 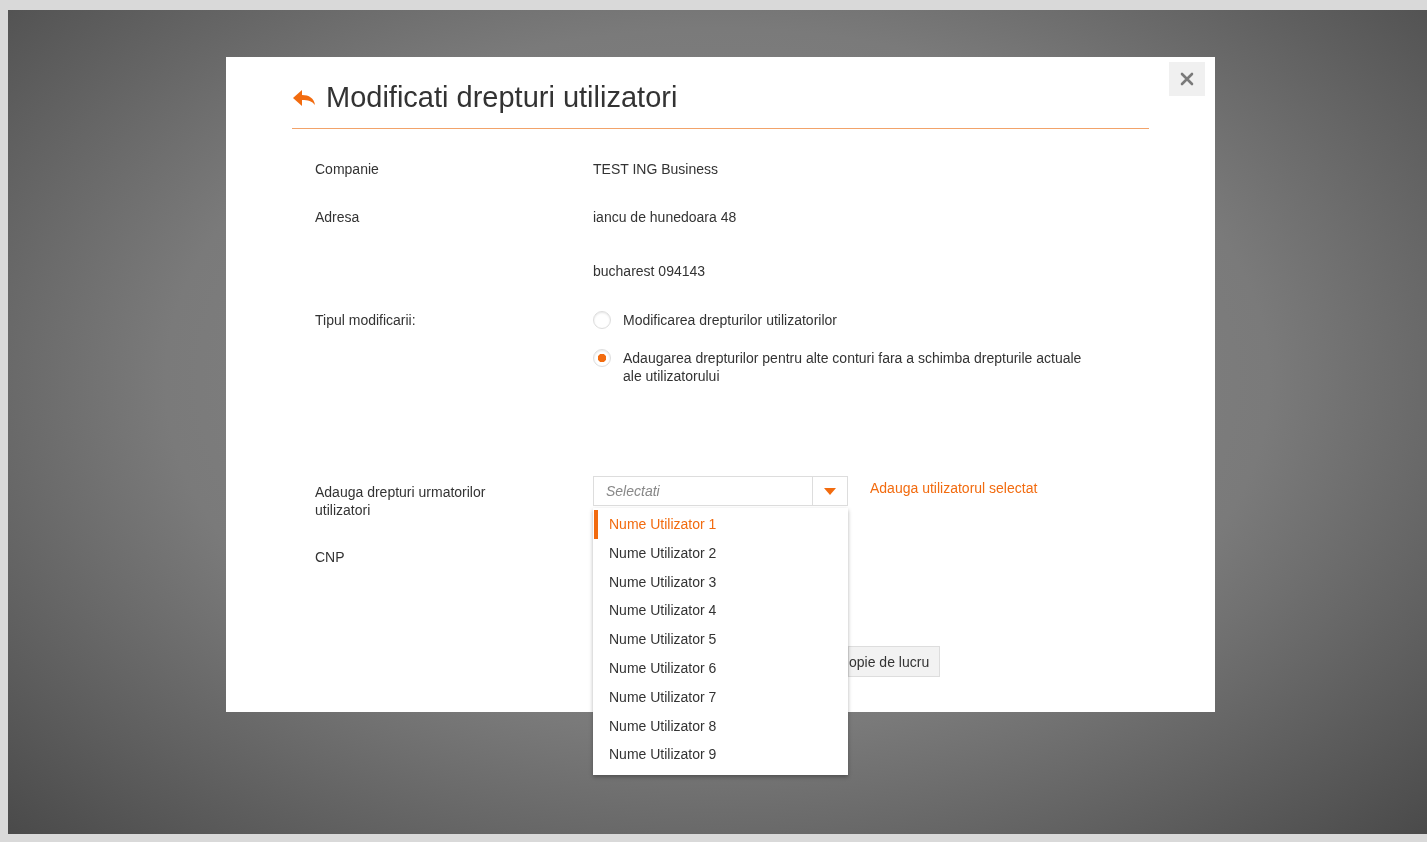 I want to click on dropdown-option: Nume Utilizator 5, so click(x=721, y=639).